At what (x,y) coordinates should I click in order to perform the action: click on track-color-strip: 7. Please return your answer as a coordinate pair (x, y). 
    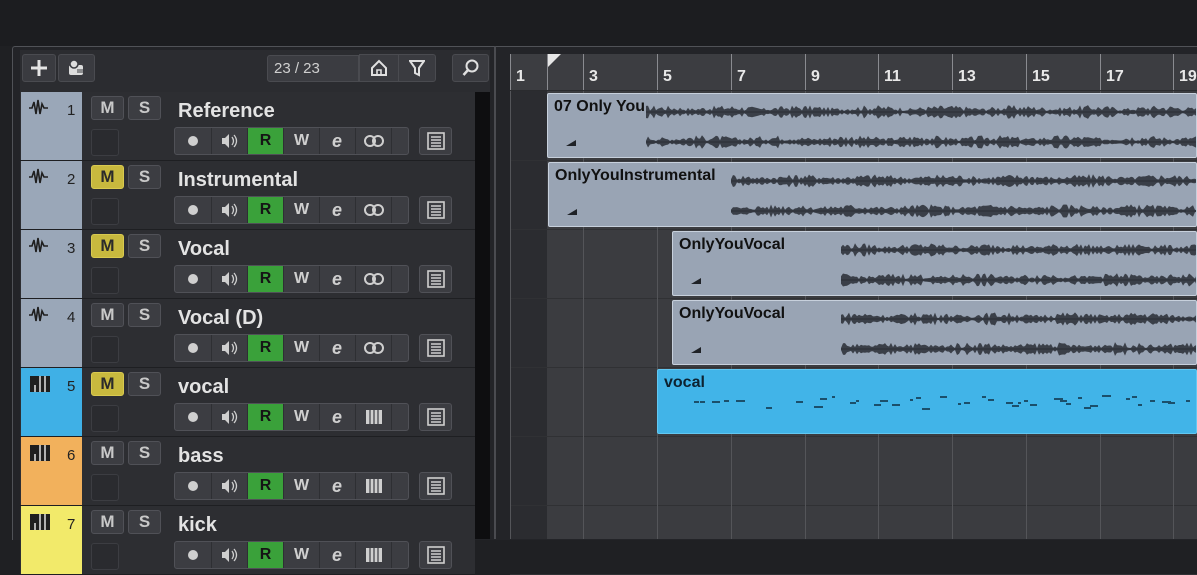
    Looking at the image, I should click on (51, 540).